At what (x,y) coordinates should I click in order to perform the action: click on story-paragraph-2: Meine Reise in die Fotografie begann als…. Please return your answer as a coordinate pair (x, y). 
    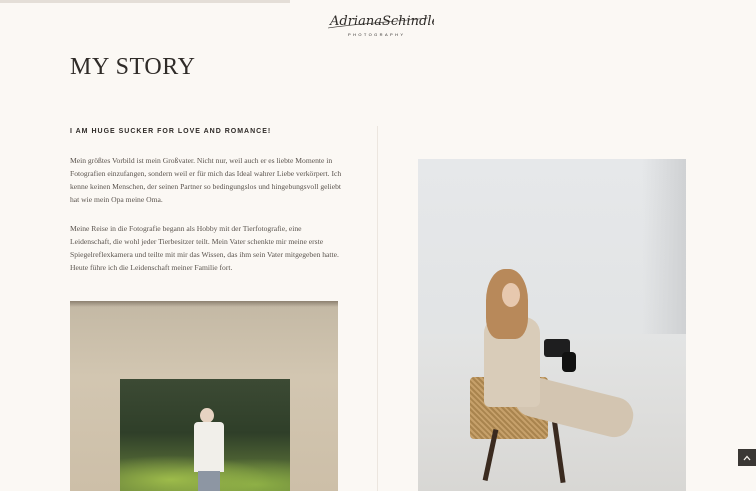
    Looking at the image, I should click on (204, 248).